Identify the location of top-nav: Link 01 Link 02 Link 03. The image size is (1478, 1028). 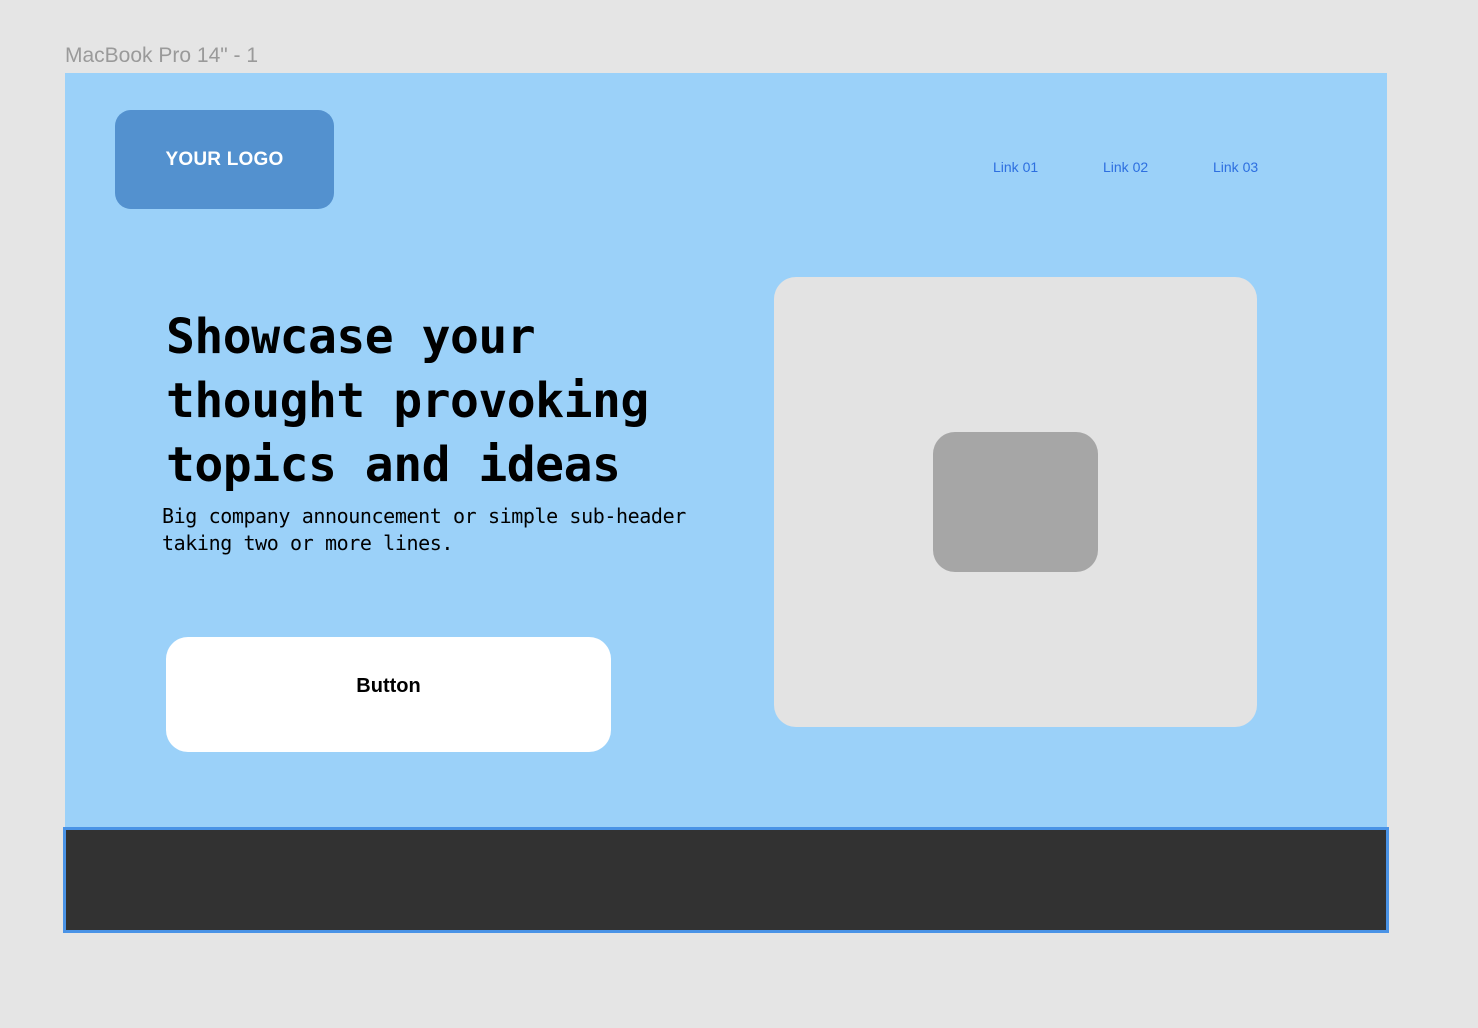
(1158, 167).